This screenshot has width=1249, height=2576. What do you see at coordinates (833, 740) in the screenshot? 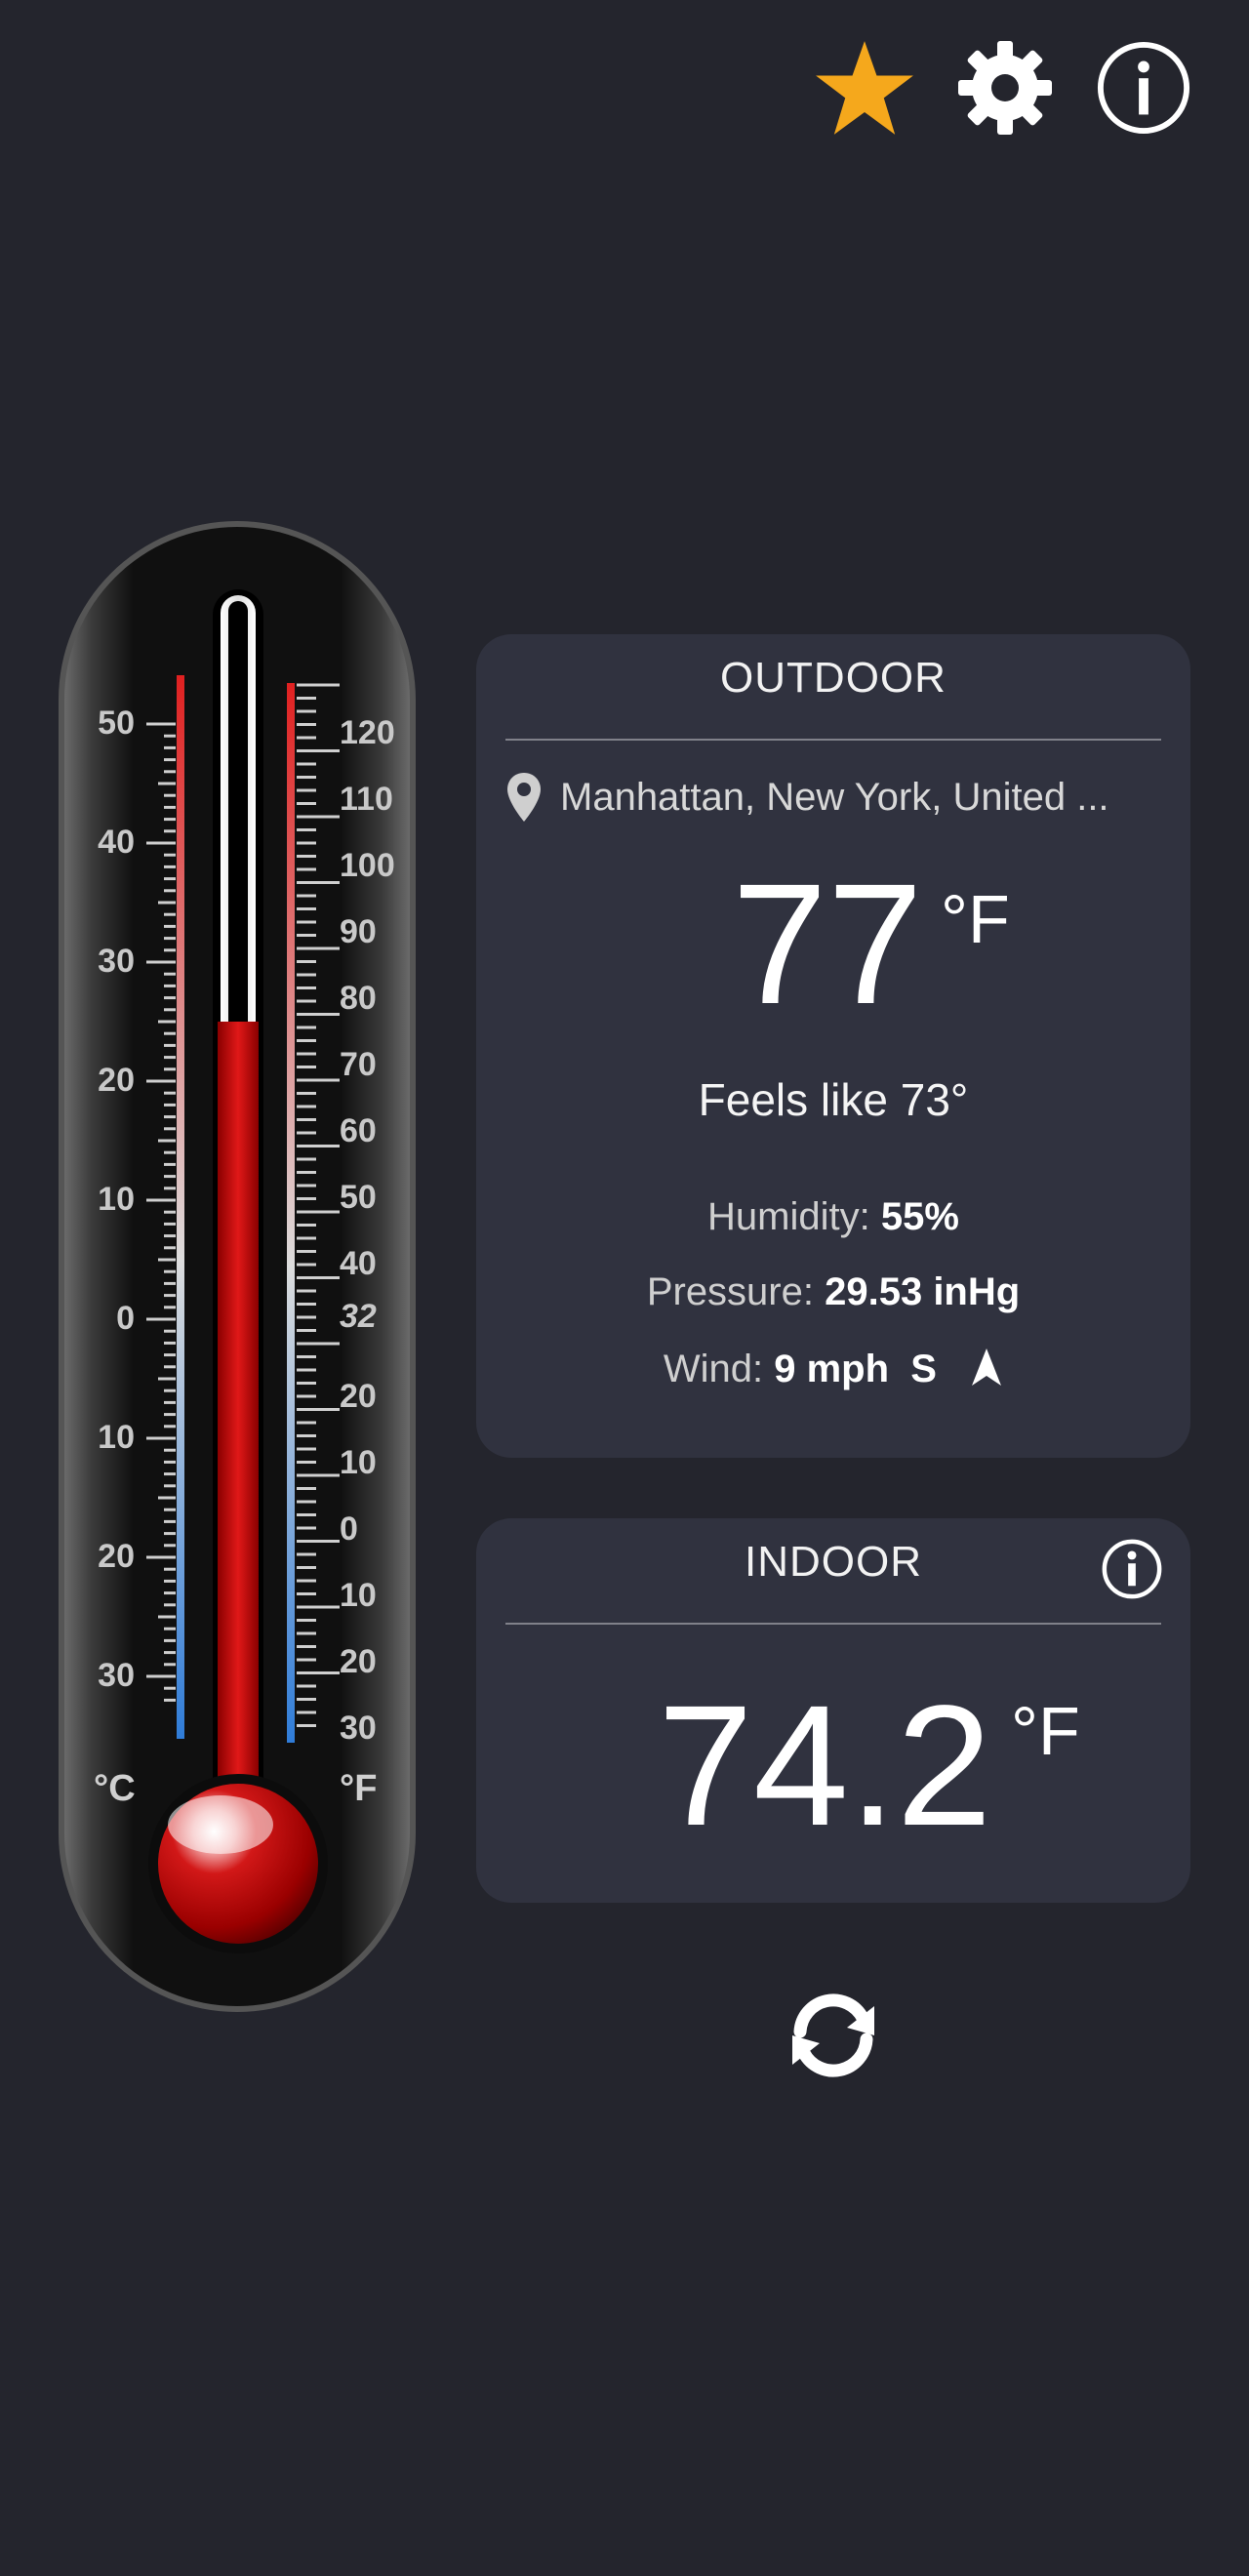
I see `outdoor-divider` at bounding box center [833, 740].